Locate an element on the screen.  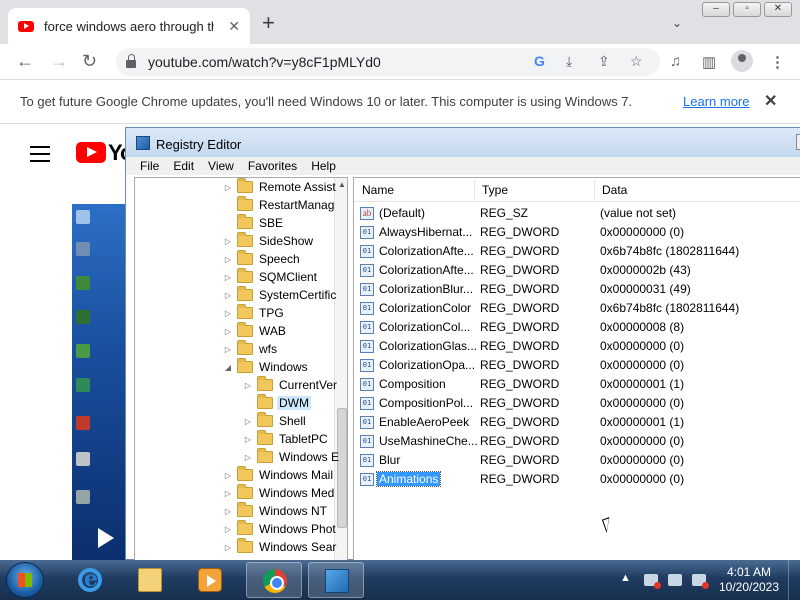
share-icon: ⇪ is located at coordinates (604, 61).